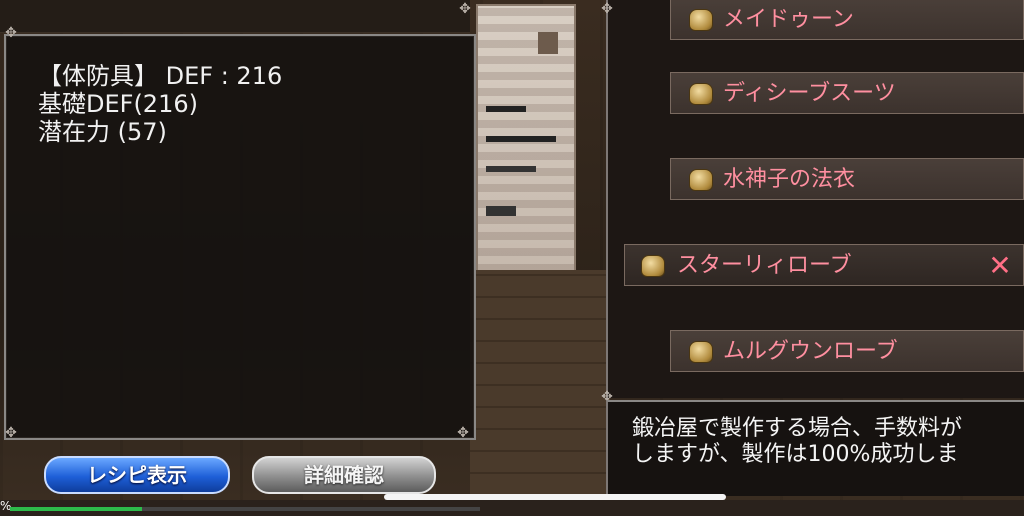  What do you see at coordinates (795, 454) in the screenshot?
I see `message-line: しますが、製作は100%成功しま` at bounding box center [795, 454].